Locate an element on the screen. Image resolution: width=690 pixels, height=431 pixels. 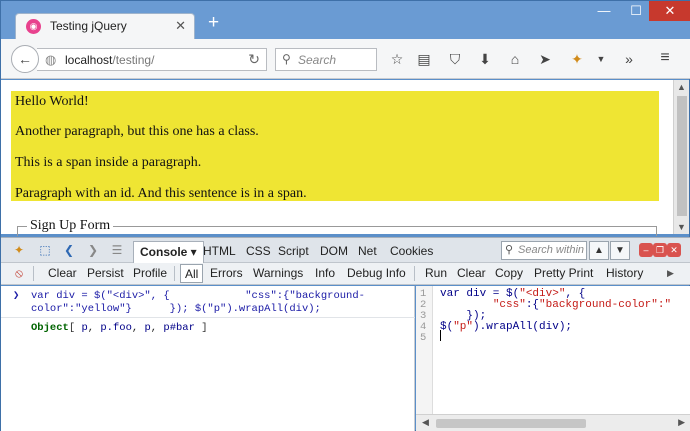
result-item: p#bar is located at coordinates (179, 328).